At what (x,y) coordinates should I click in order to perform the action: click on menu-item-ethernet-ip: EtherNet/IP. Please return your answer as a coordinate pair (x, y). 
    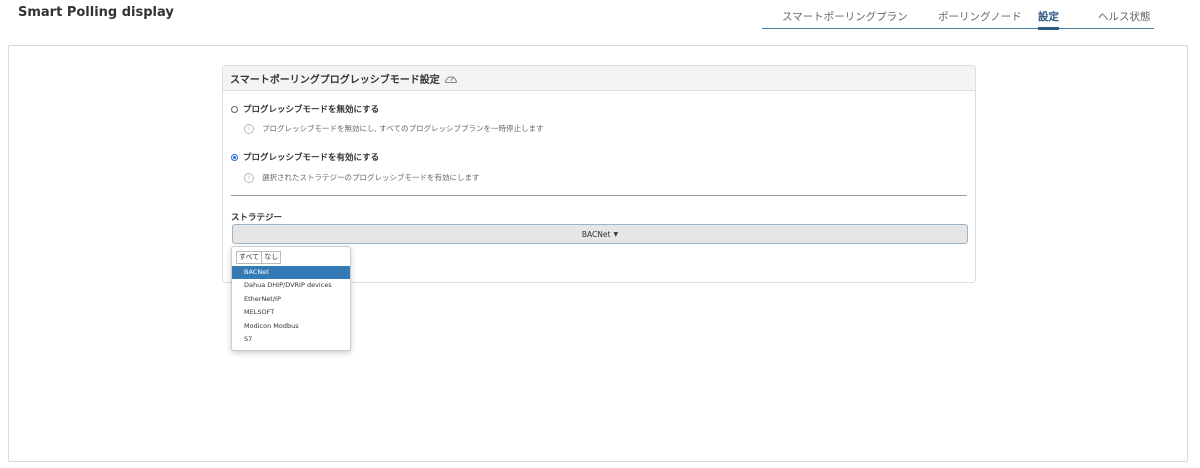
    Looking at the image, I should click on (291, 299).